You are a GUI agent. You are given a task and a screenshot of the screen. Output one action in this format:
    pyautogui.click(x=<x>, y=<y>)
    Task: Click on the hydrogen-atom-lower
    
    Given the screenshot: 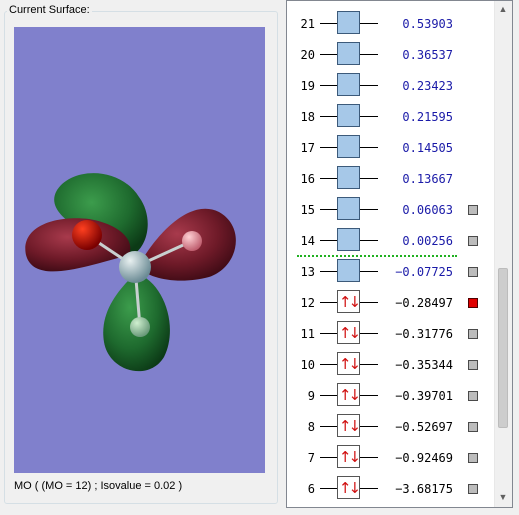 What is the action you would take?
    pyautogui.click(x=140, y=327)
    